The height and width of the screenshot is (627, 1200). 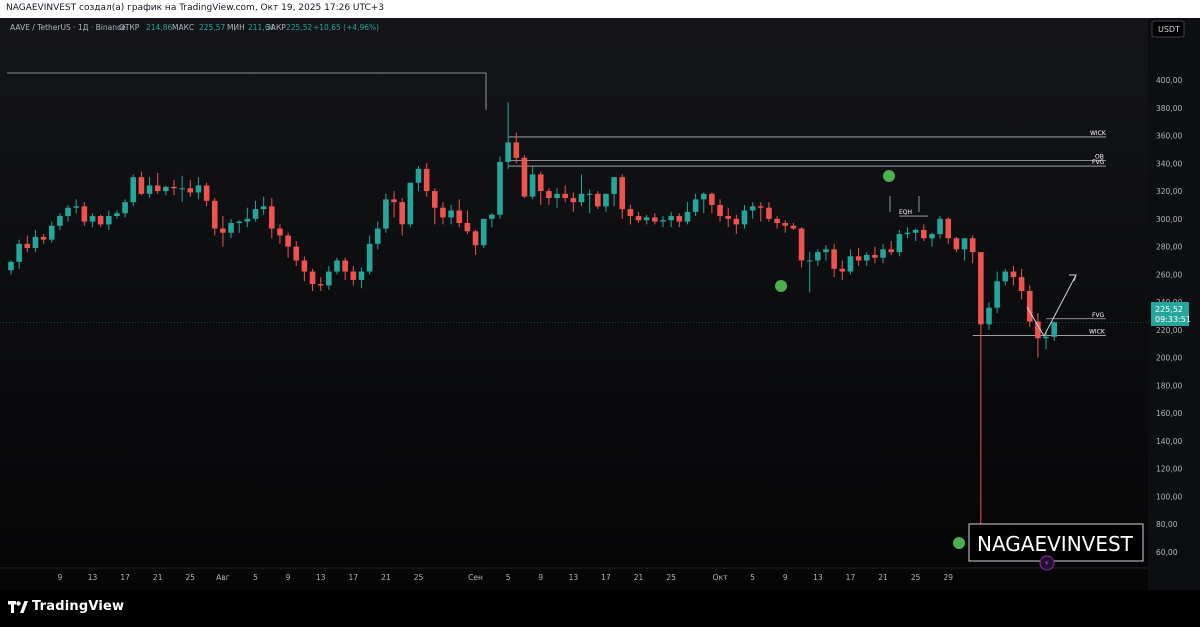 I want to click on price-label-countdown: 09:33:51, so click(x=1173, y=319).